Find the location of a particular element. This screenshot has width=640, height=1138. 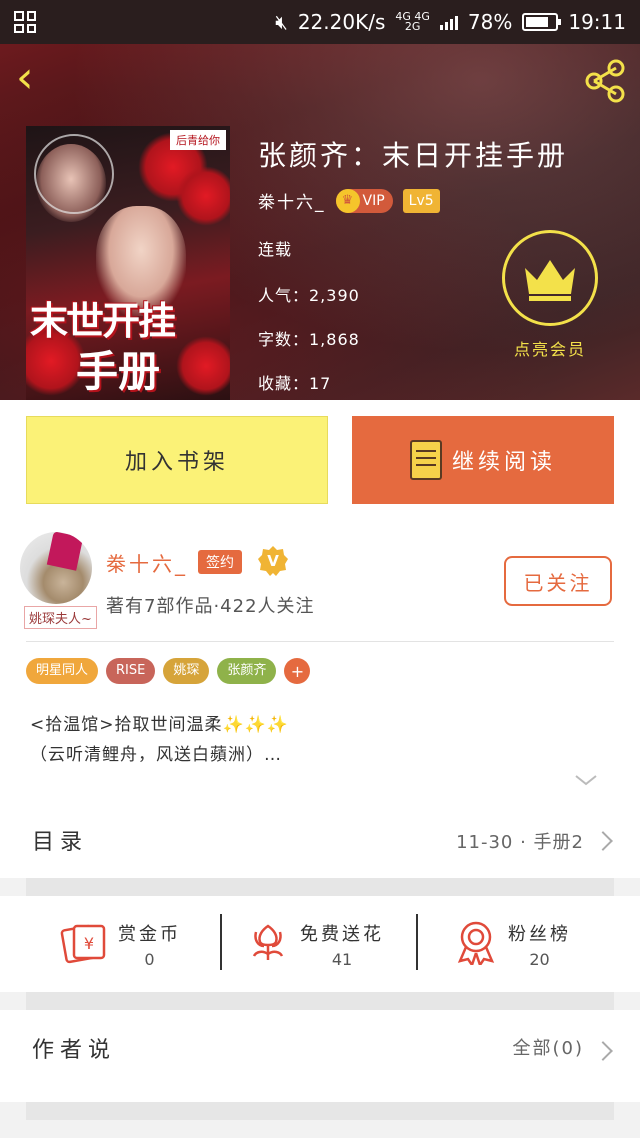

author-says-row: 作者说 全部(0) is located at coordinates (320, 1056).